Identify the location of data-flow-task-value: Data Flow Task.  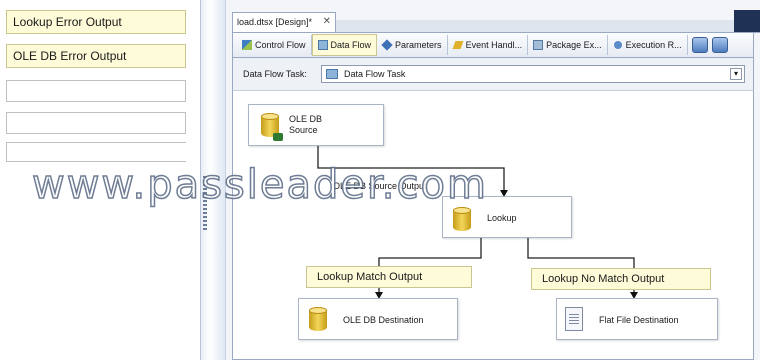
(375, 74).